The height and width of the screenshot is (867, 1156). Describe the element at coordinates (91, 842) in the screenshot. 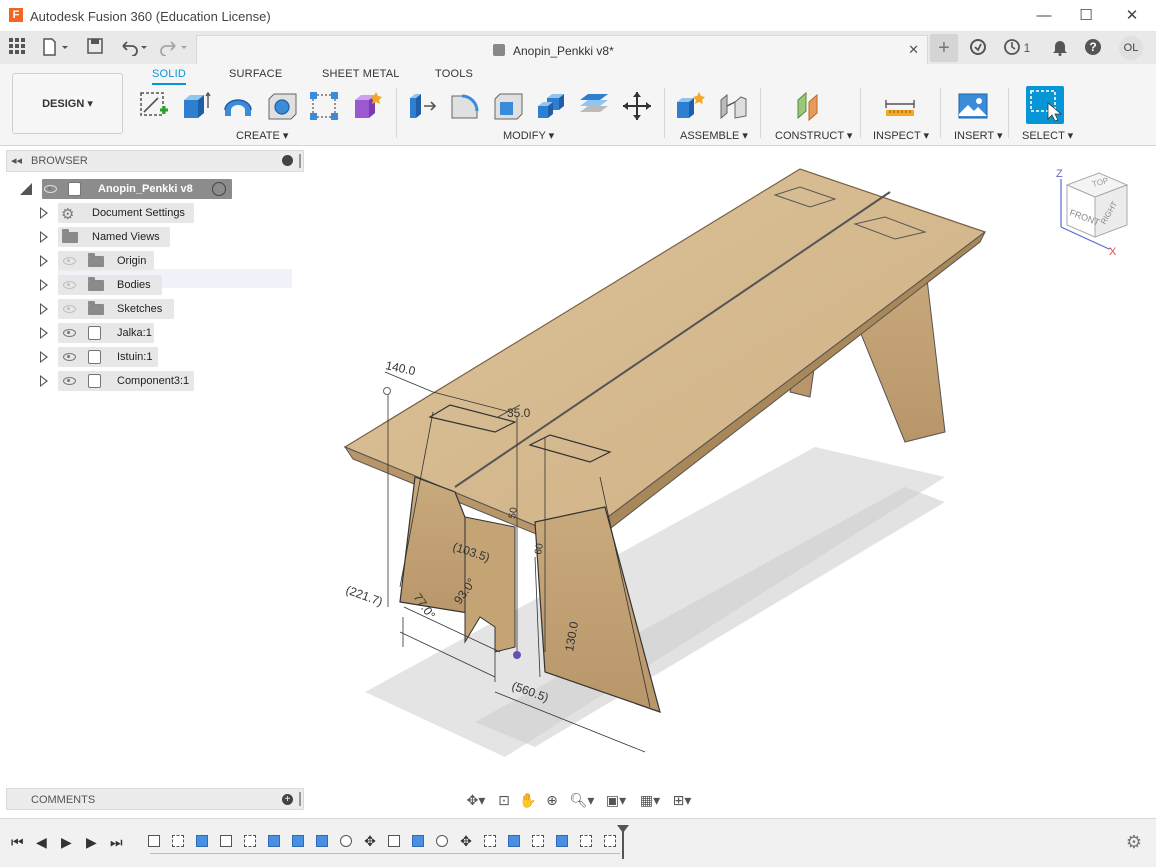

I see `step-forward-icon: ▶` at that location.